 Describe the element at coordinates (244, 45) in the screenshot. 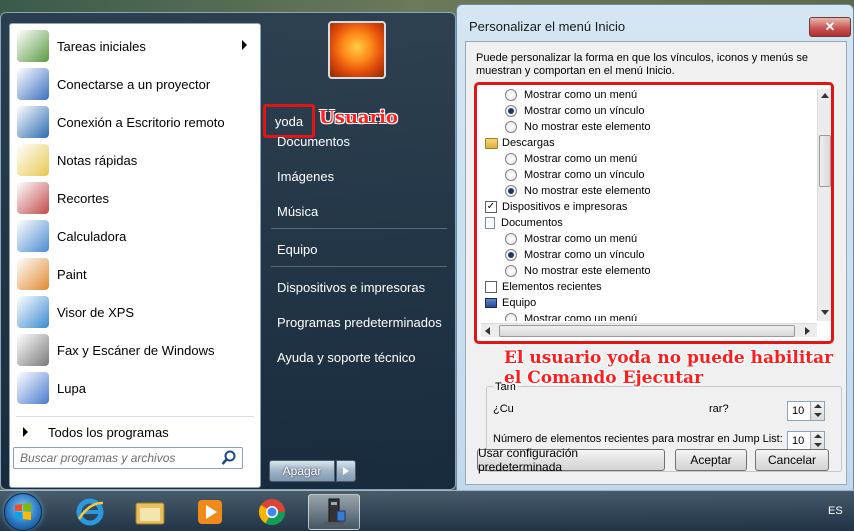

I see `chevron-right-icon` at that location.